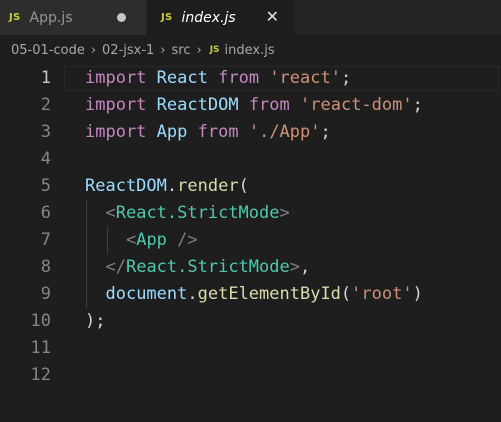  What do you see at coordinates (45, 186) in the screenshot?
I see `line-number: 5` at bounding box center [45, 186].